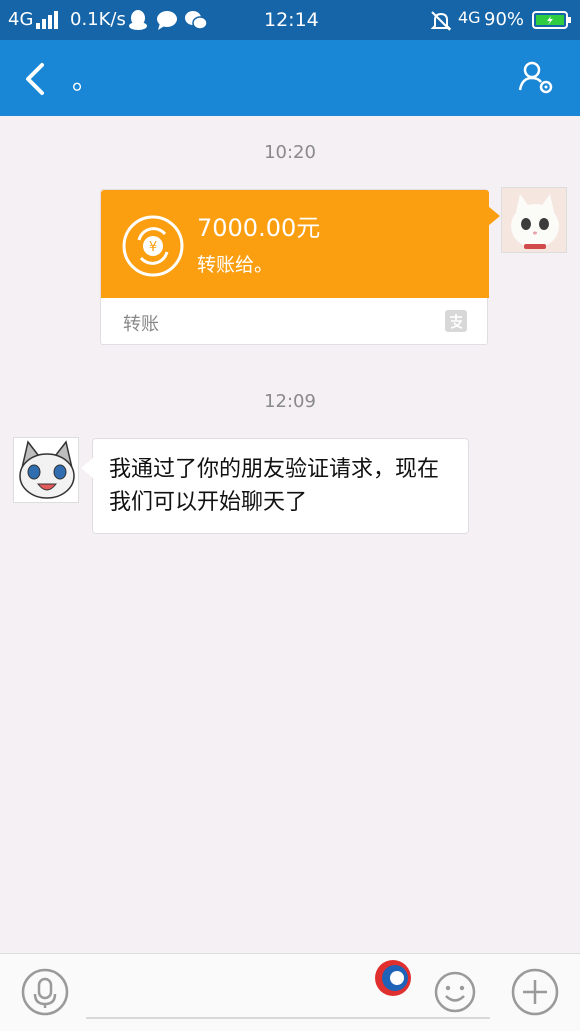 The height and width of the screenshot is (1031, 580). Describe the element at coordinates (167, 20) in the screenshot. I see `message-icon` at that location.